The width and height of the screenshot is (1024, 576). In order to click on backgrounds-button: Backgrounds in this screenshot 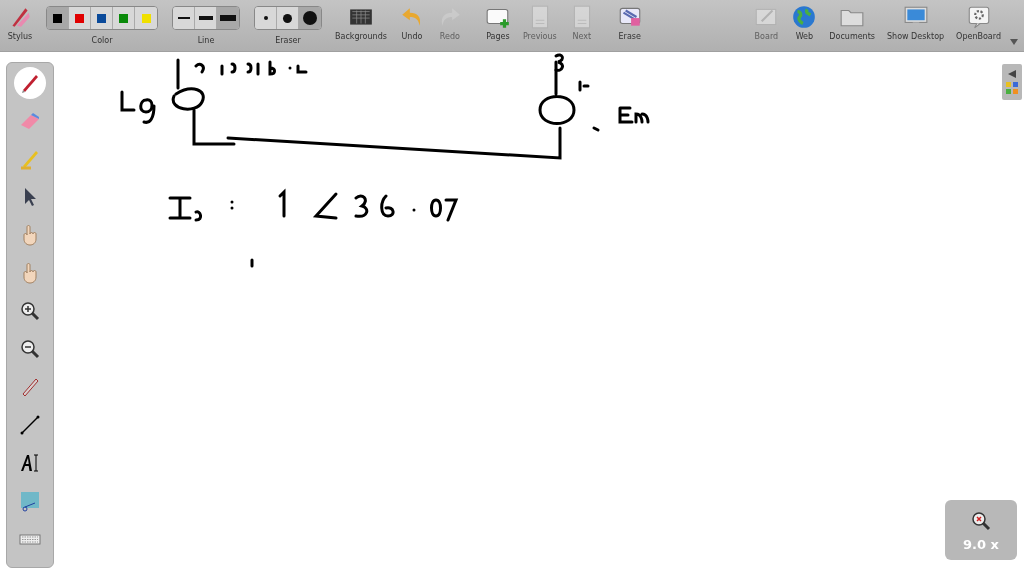, I will do `click(361, 22)`.